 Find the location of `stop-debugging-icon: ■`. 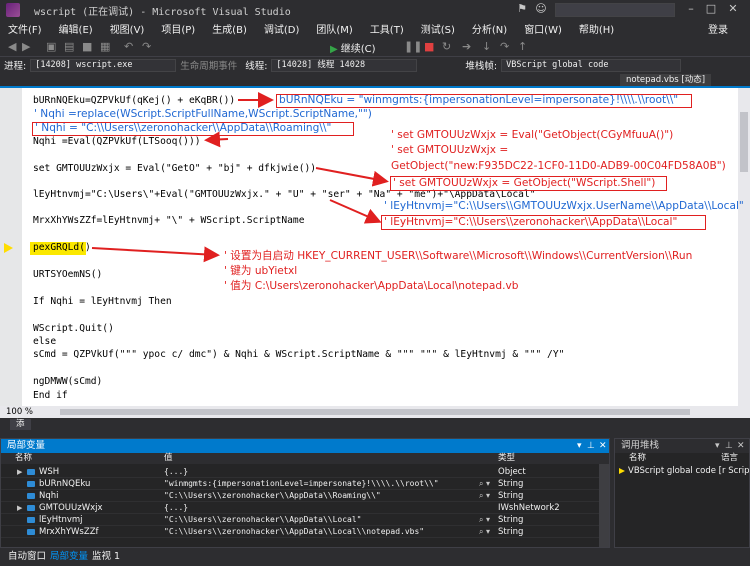

stop-debugging-icon: ■ is located at coordinates (429, 46).